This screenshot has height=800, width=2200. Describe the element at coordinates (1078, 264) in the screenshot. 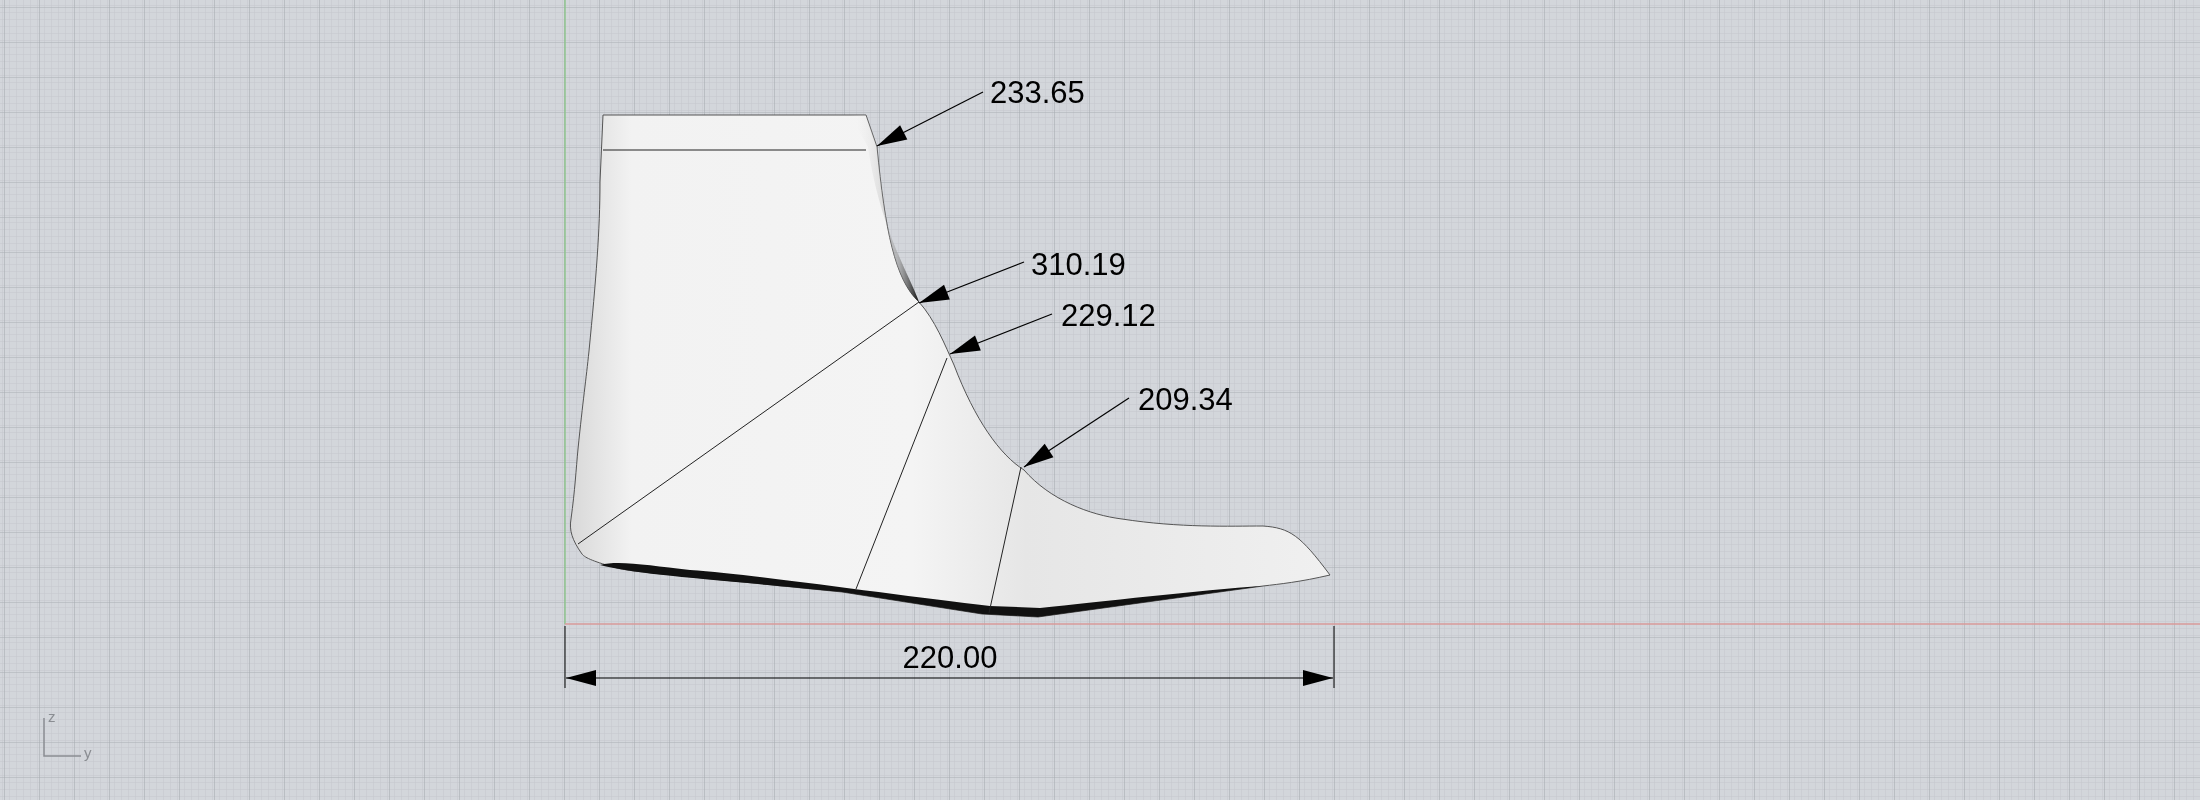

I see `dimension-label: 310.19` at that location.